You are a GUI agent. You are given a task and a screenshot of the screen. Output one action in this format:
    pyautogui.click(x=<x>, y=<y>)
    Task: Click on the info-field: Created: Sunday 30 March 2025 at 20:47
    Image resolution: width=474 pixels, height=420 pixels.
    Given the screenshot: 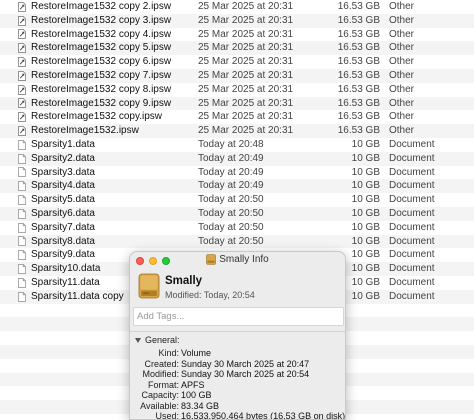 What is the action you would take?
    pyautogui.click(x=237, y=364)
    